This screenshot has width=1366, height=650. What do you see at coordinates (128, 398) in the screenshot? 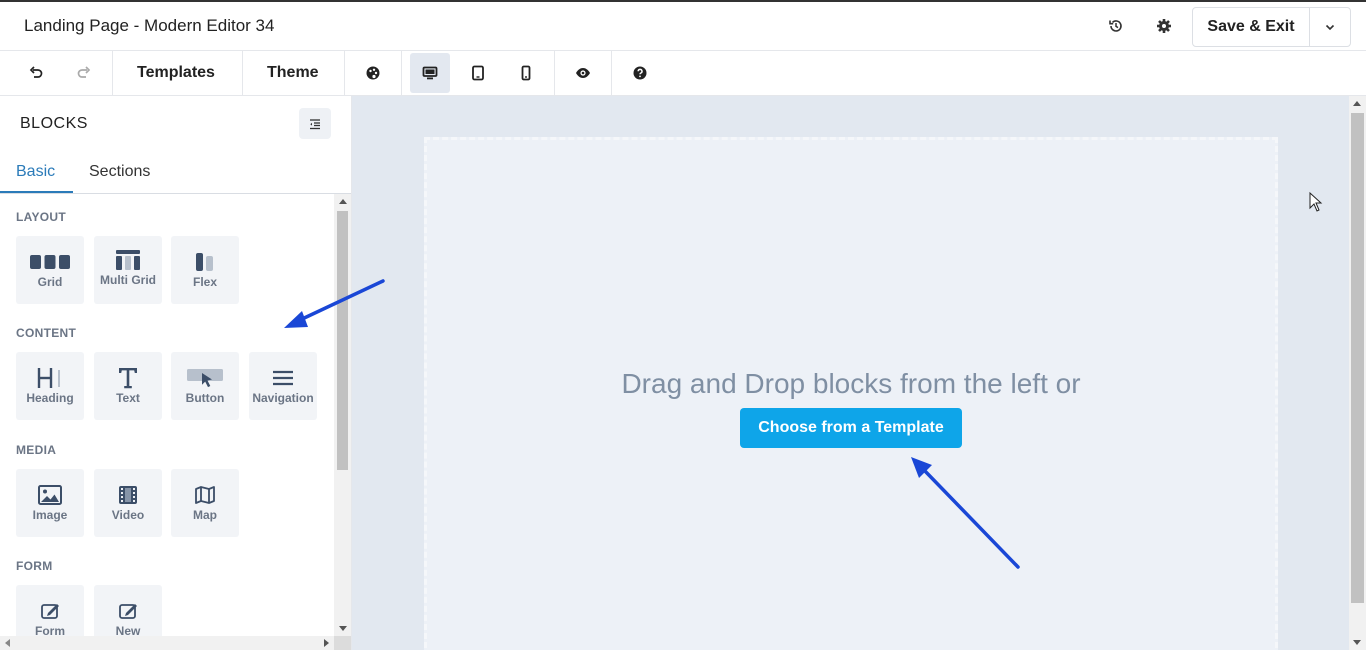
I see `block-label: Text` at bounding box center [128, 398].